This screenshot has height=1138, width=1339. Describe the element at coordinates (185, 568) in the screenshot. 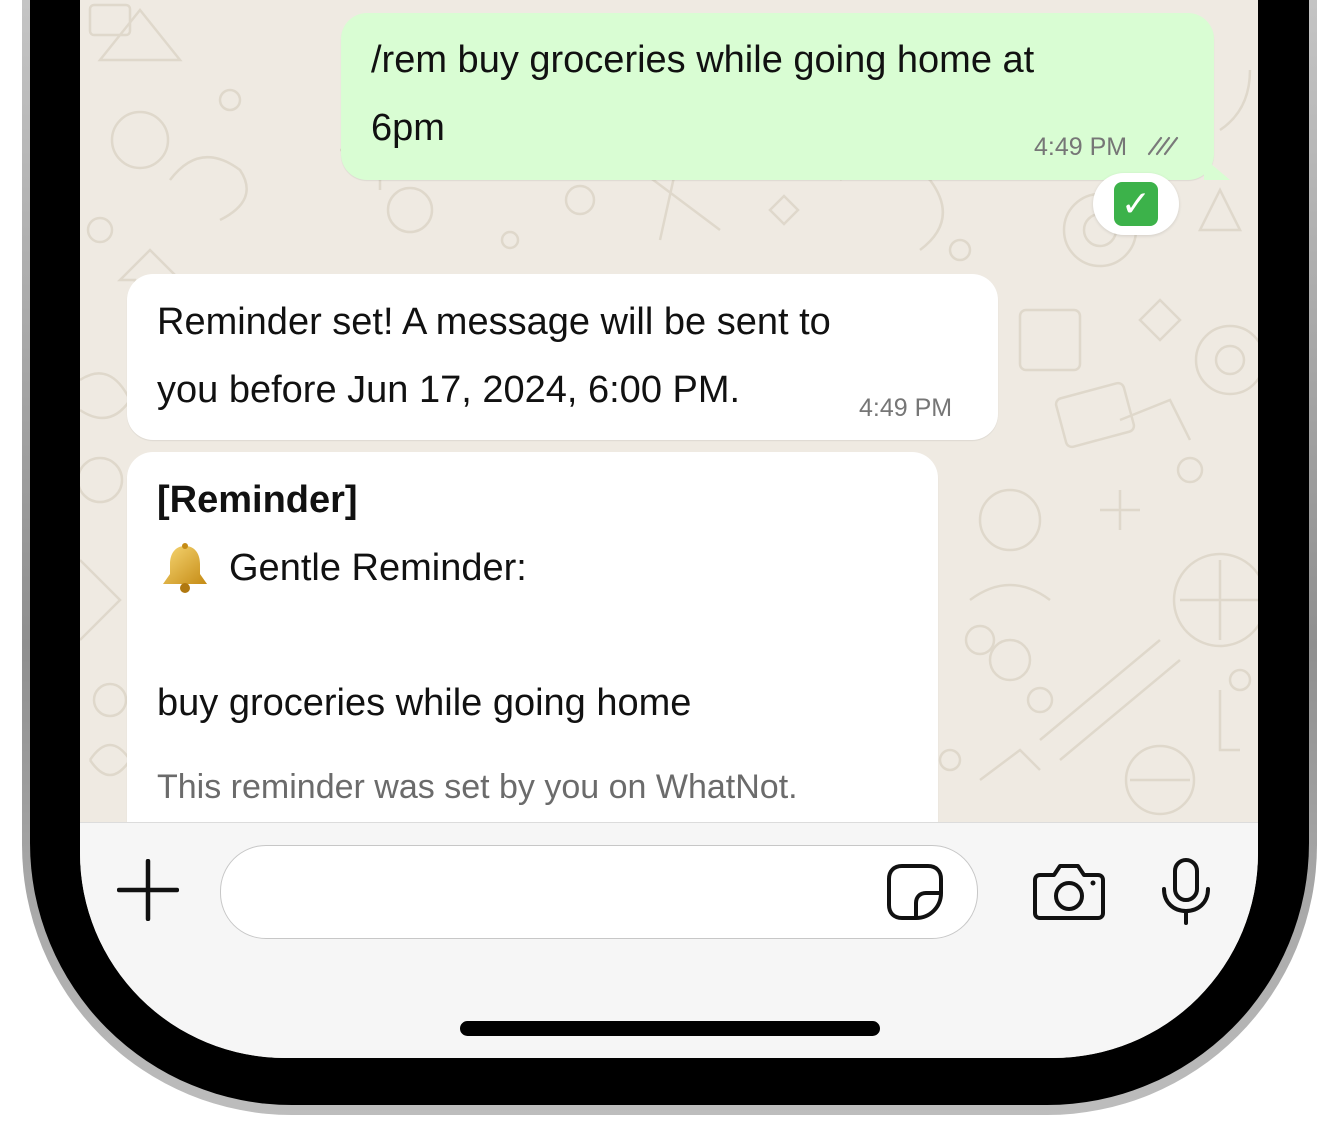

I see `bell-icon` at that location.